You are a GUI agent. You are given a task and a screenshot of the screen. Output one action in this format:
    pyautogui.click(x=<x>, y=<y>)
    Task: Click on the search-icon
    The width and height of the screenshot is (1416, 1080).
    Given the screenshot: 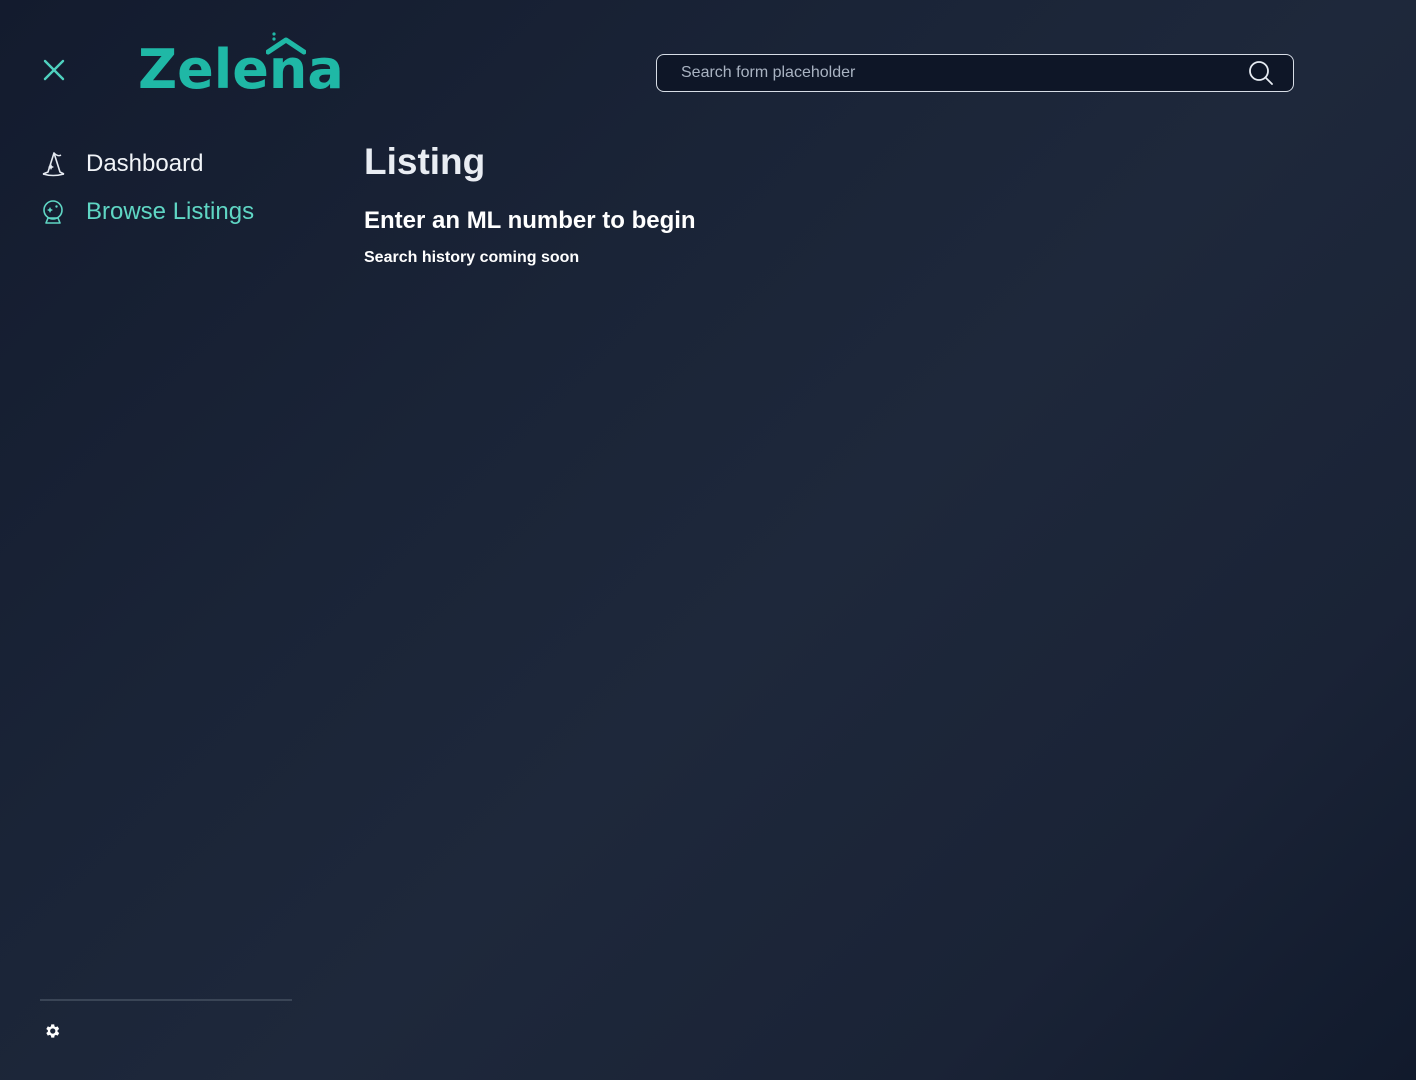 What is the action you would take?
    pyautogui.click(x=1261, y=73)
    